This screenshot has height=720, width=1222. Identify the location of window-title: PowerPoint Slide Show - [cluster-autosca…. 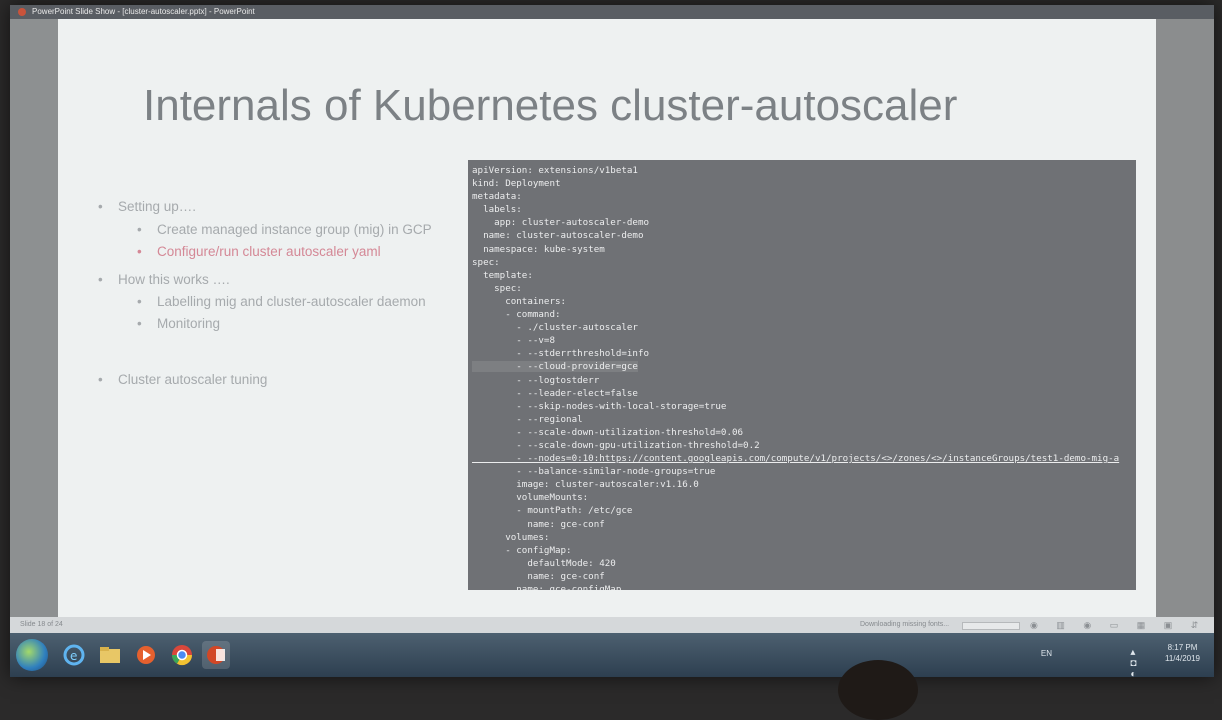
(143, 11).